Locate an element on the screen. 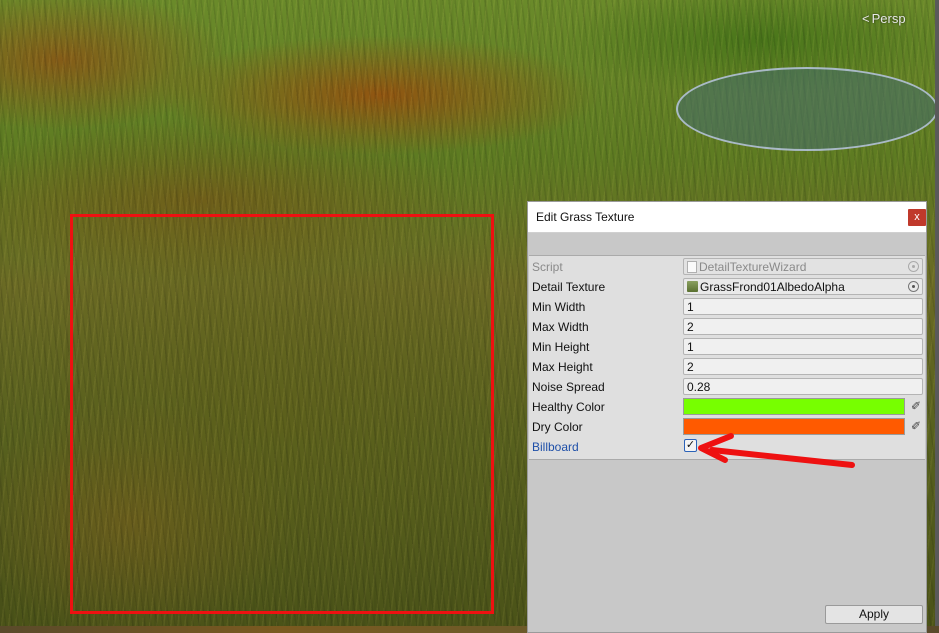 This screenshot has height=633, width=939. min-height-label: Min Height is located at coordinates (561, 347).